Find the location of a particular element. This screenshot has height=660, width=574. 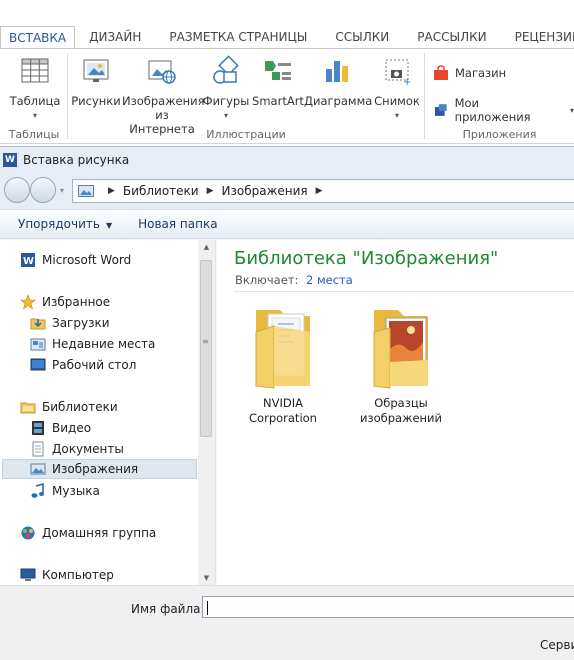

address-row: ▾ ▶ Библиотеки ▶ Изображения ▶ is located at coordinates (287, 191).